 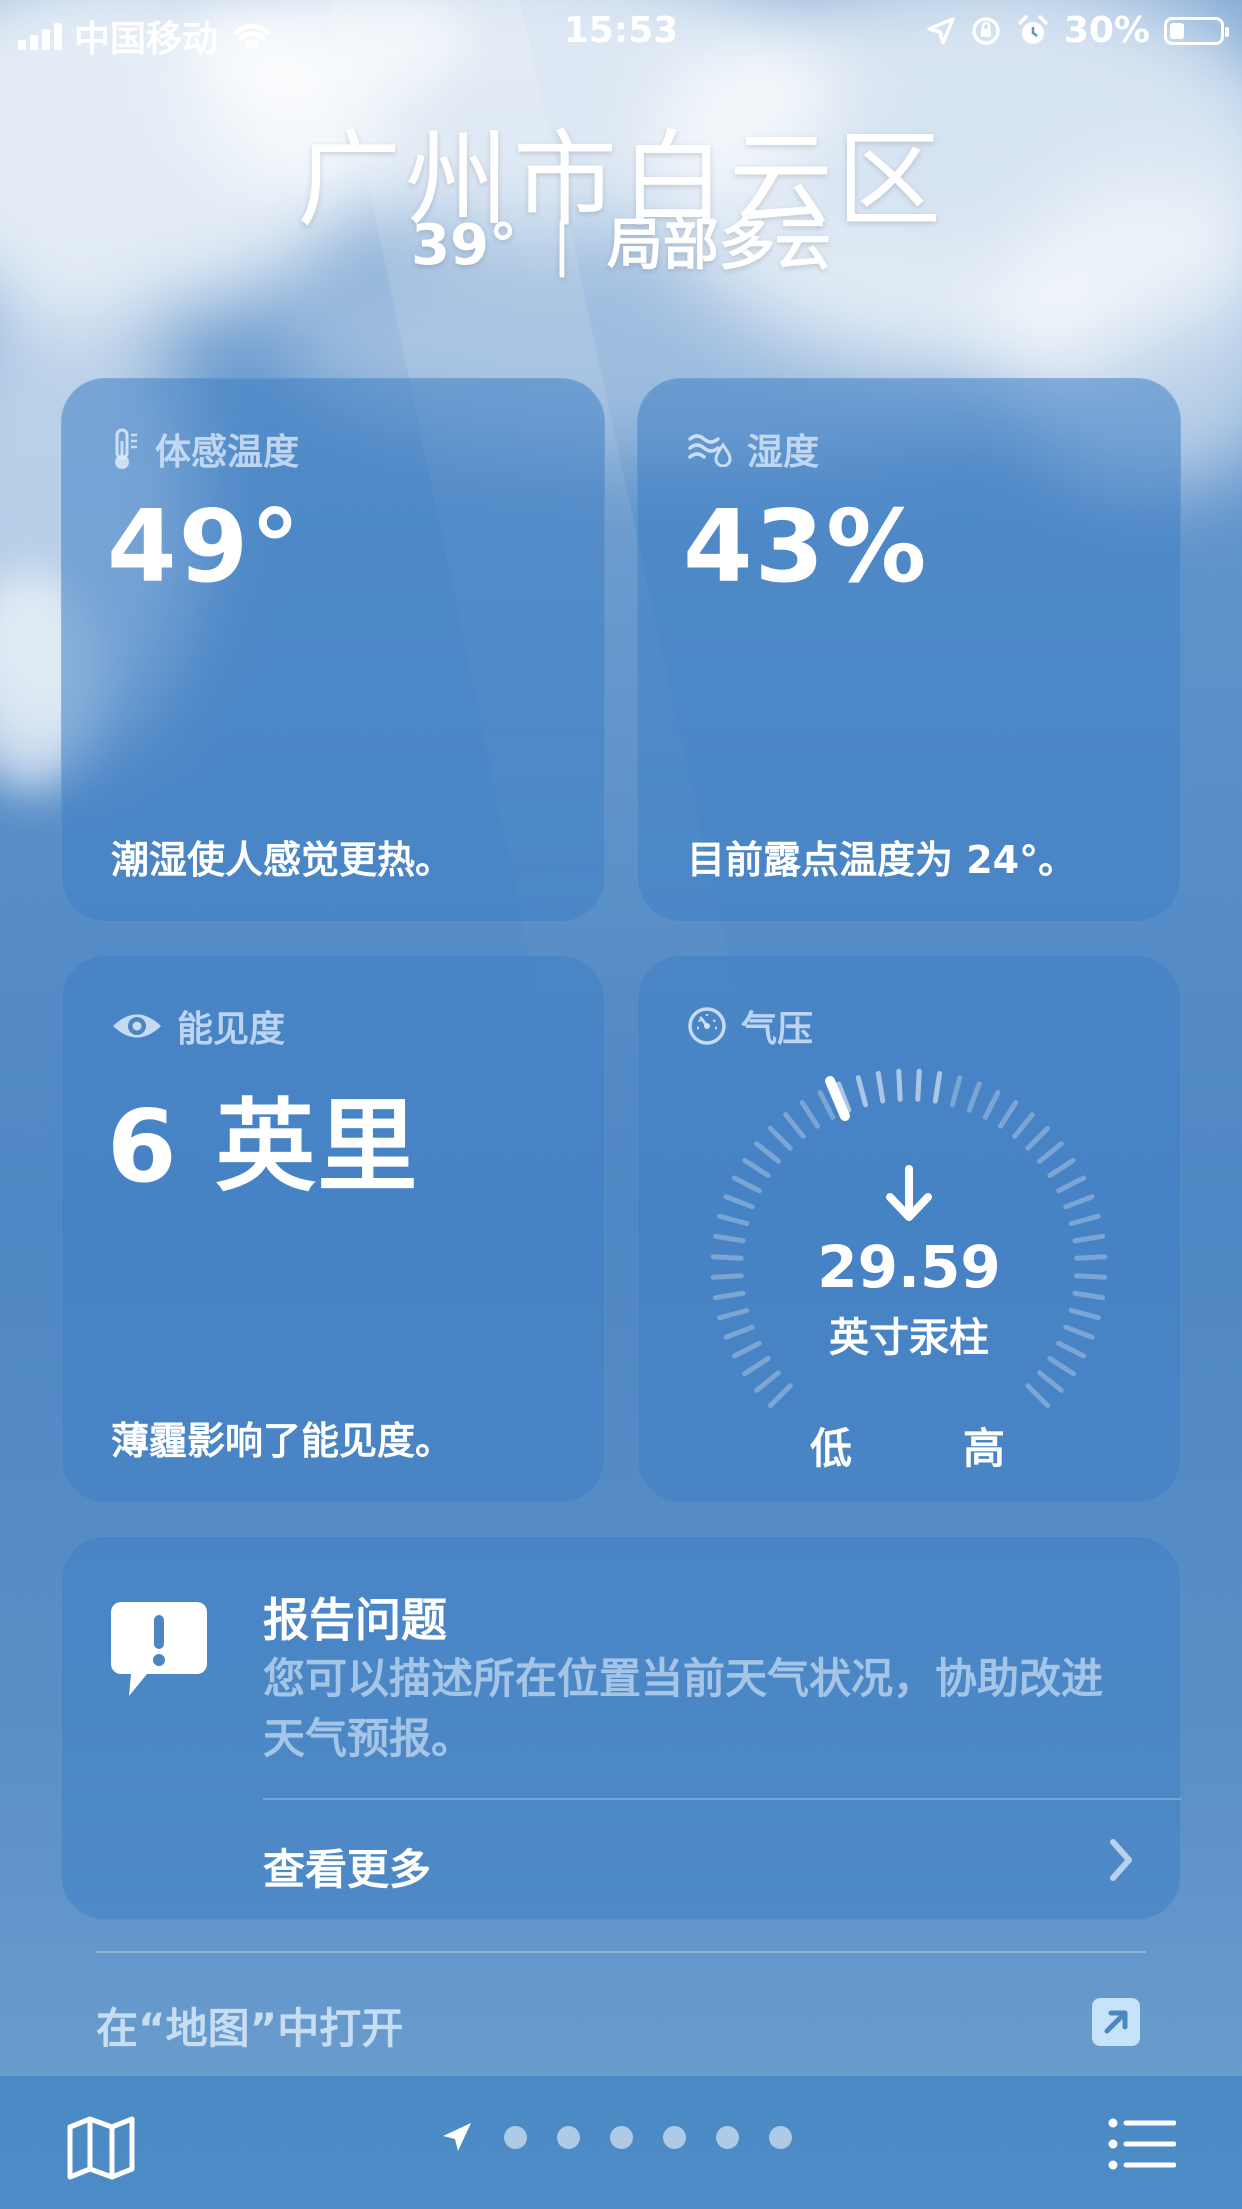 What do you see at coordinates (137, 1026) in the screenshot?
I see `eye-icon` at bounding box center [137, 1026].